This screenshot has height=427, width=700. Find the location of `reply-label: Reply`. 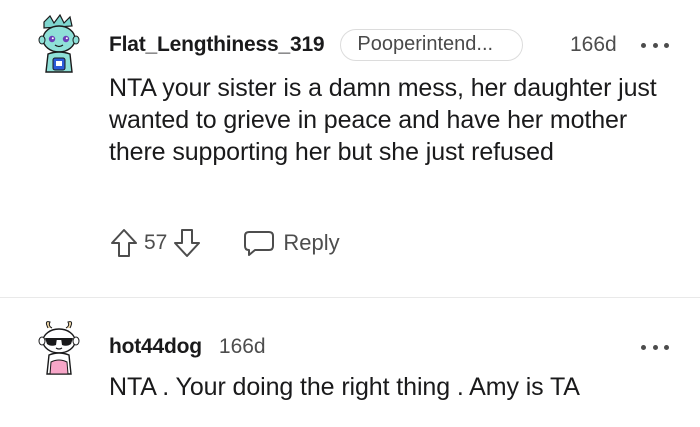

reply-label: Reply is located at coordinates (311, 242).